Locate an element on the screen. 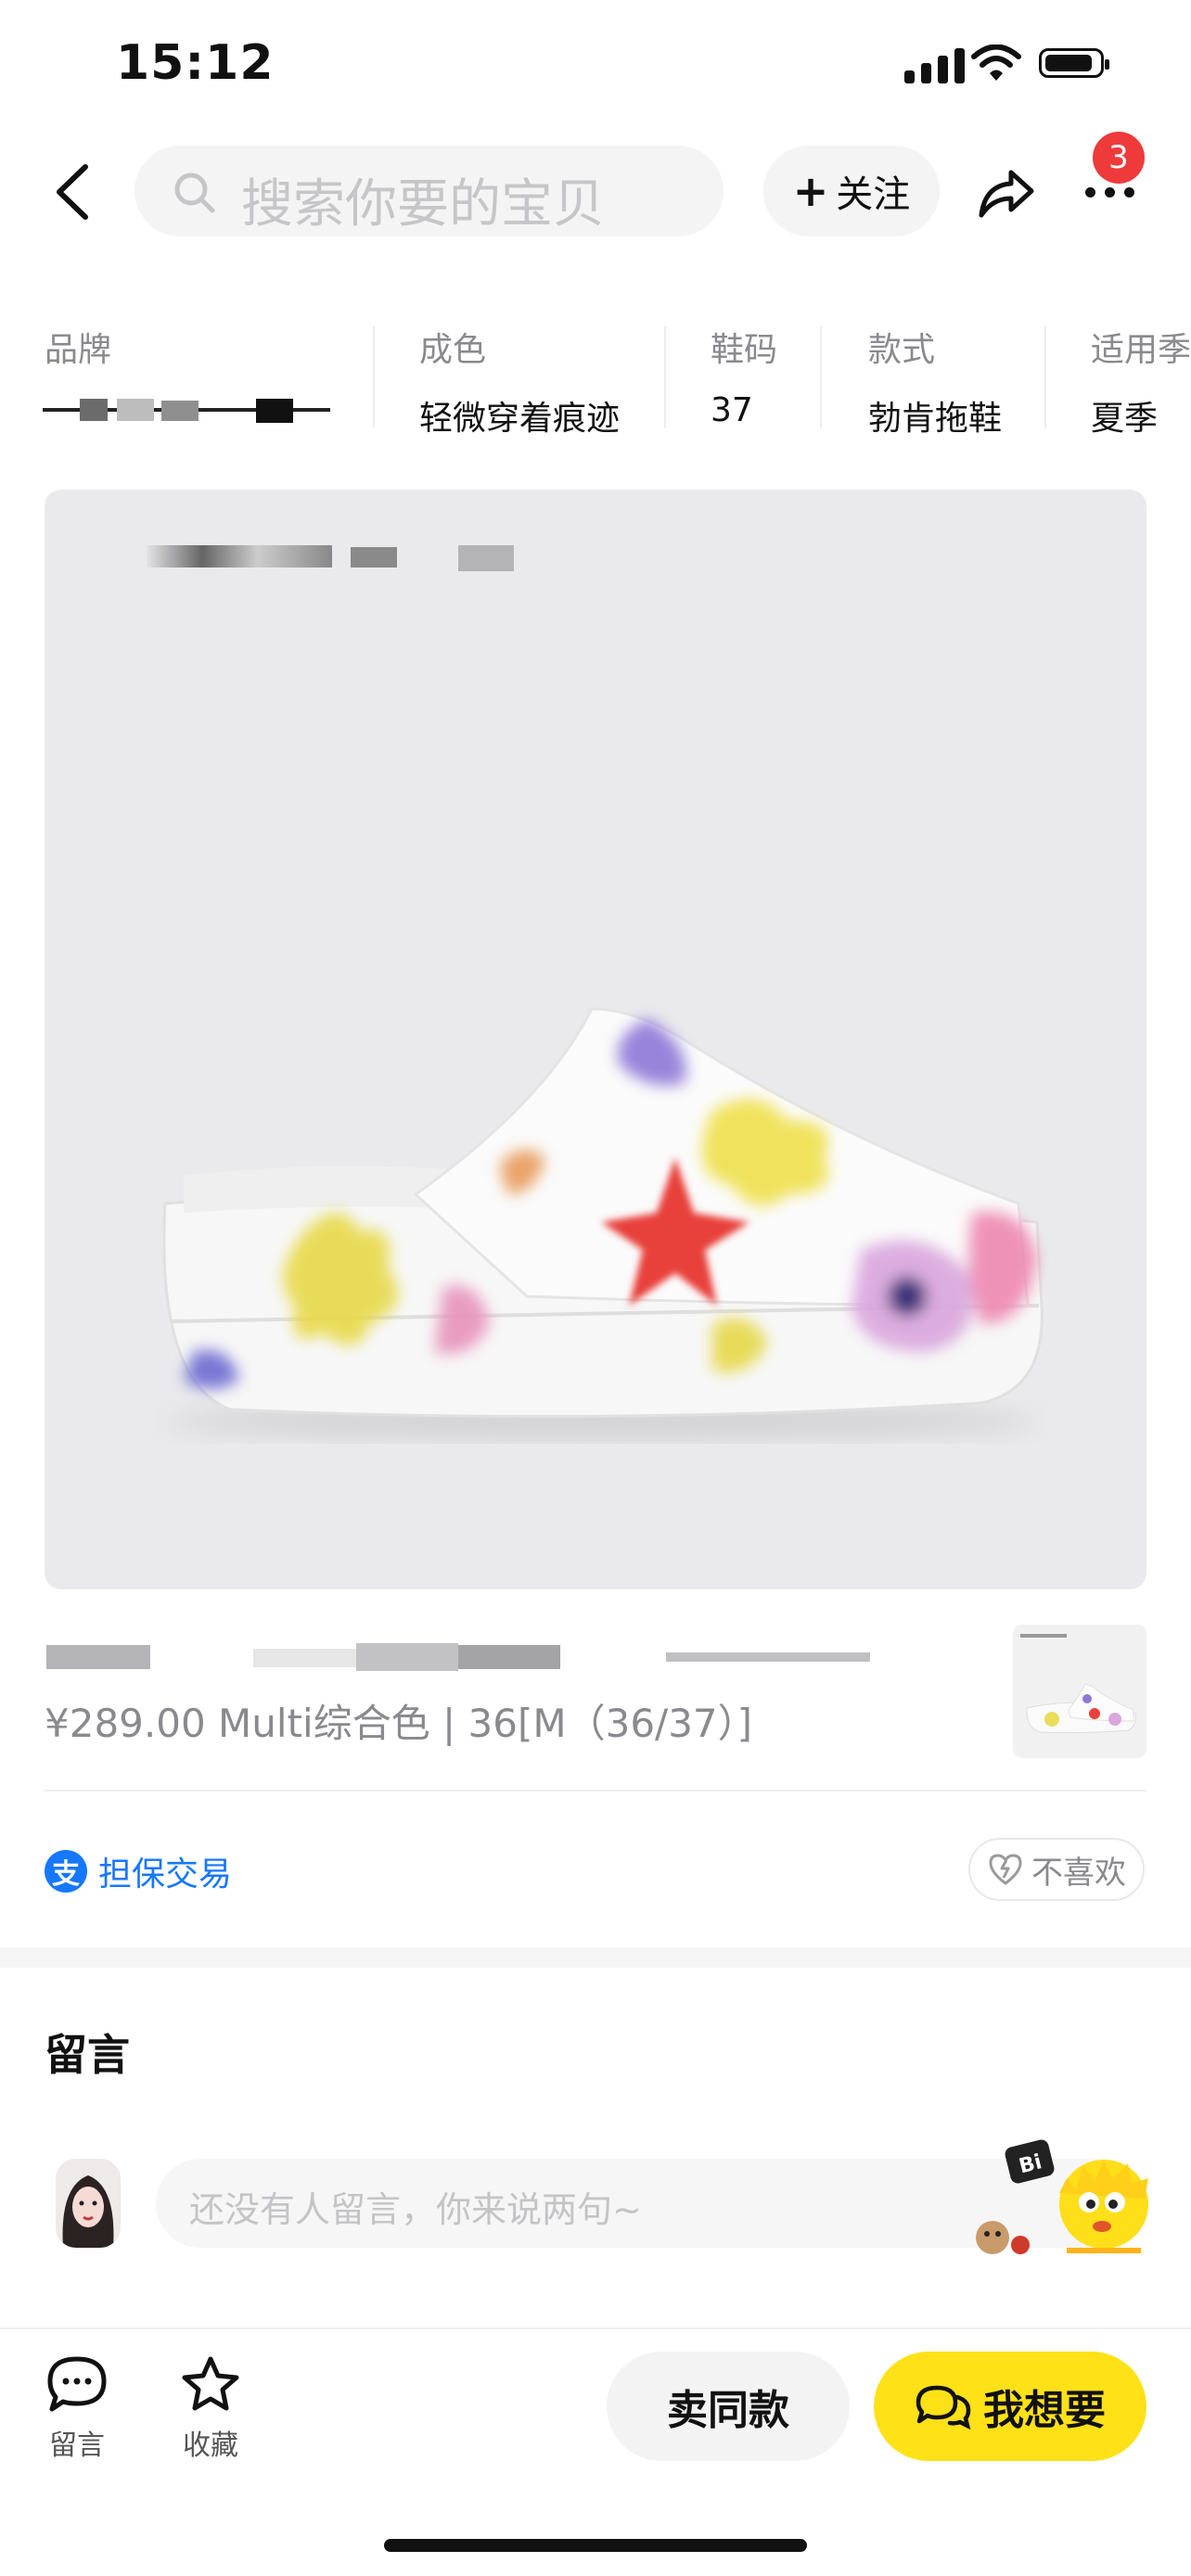 The height and width of the screenshot is (2576, 1191). guarantee-label: 担保交易 is located at coordinates (165, 1874).